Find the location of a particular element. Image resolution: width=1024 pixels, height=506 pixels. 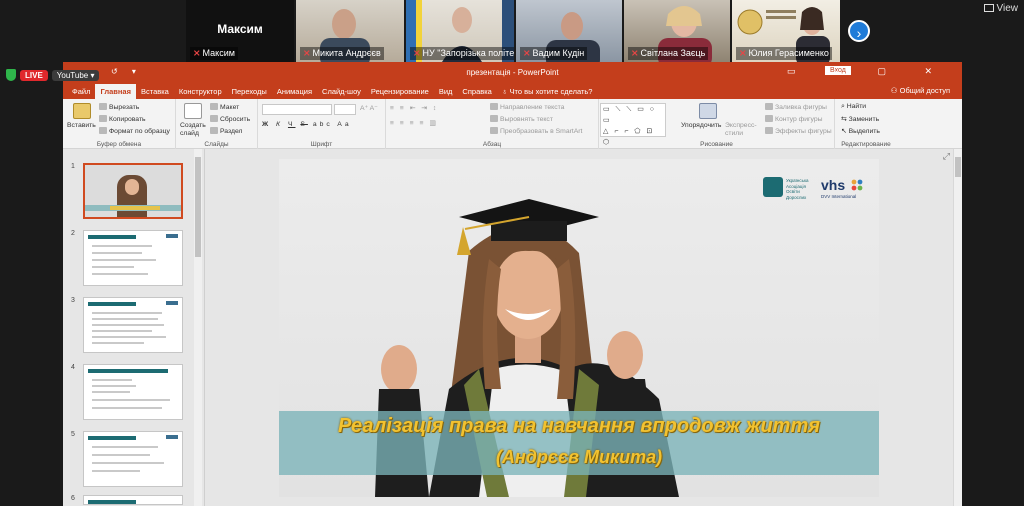

section-button: Раздел is located at coordinates (226, 131).